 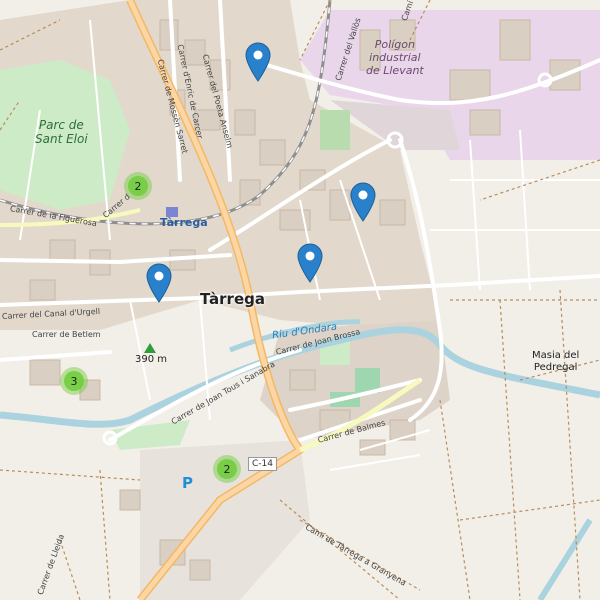 What do you see at coordinates (66, 334) in the screenshot?
I see `street-label: Carrer de Betlem` at bounding box center [66, 334].